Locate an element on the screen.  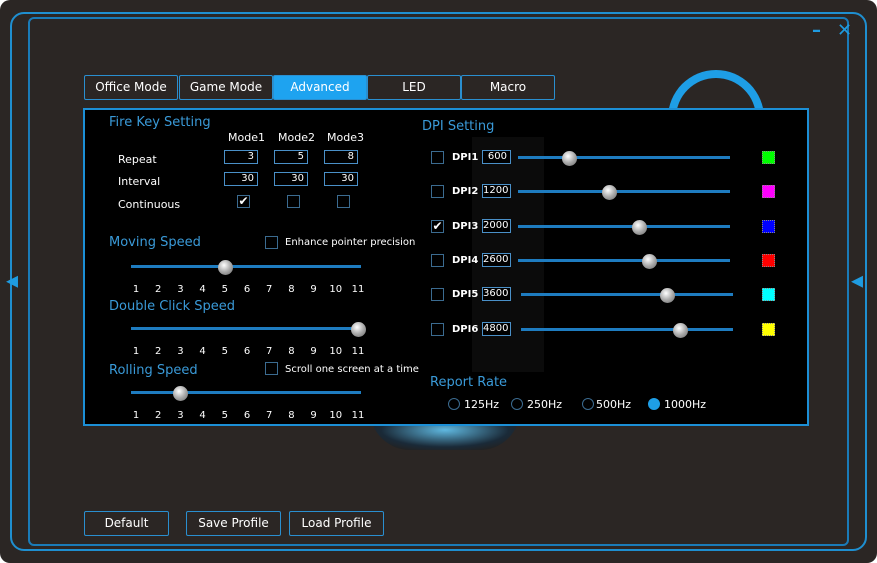
repeat-mode3-input: 8 is located at coordinates (341, 157).